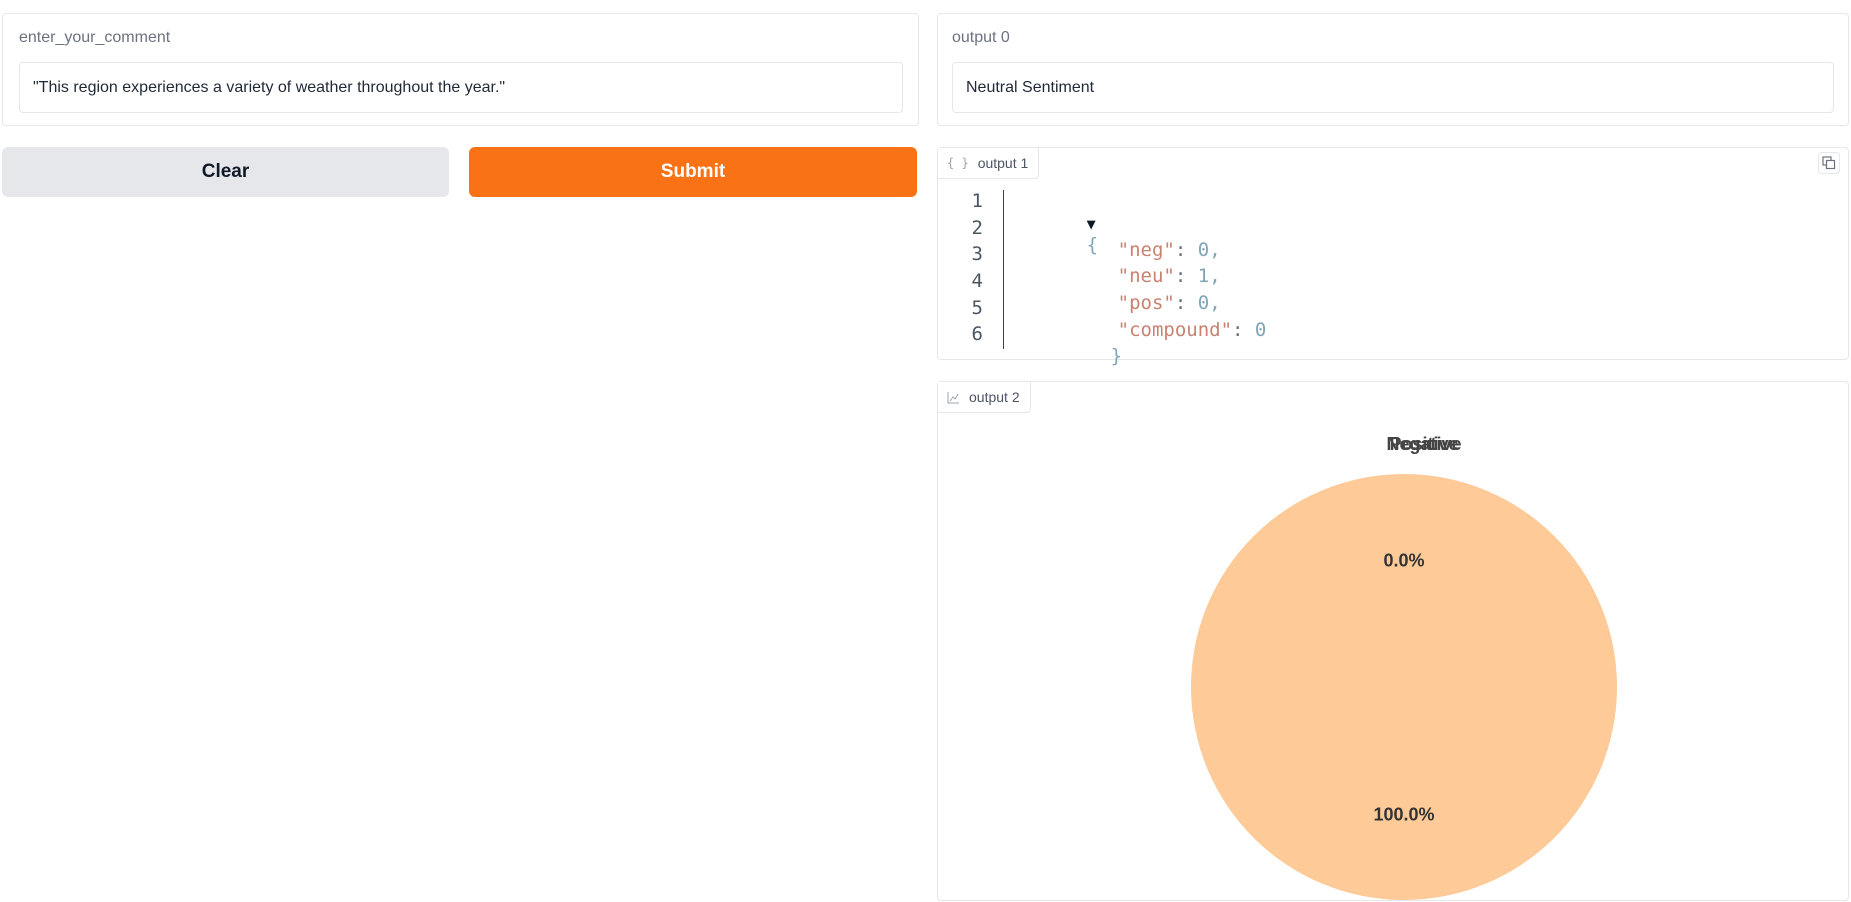  What do you see at coordinates (1260, 330) in the screenshot?
I see `json-value: 0` at bounding box center [1260, 330].